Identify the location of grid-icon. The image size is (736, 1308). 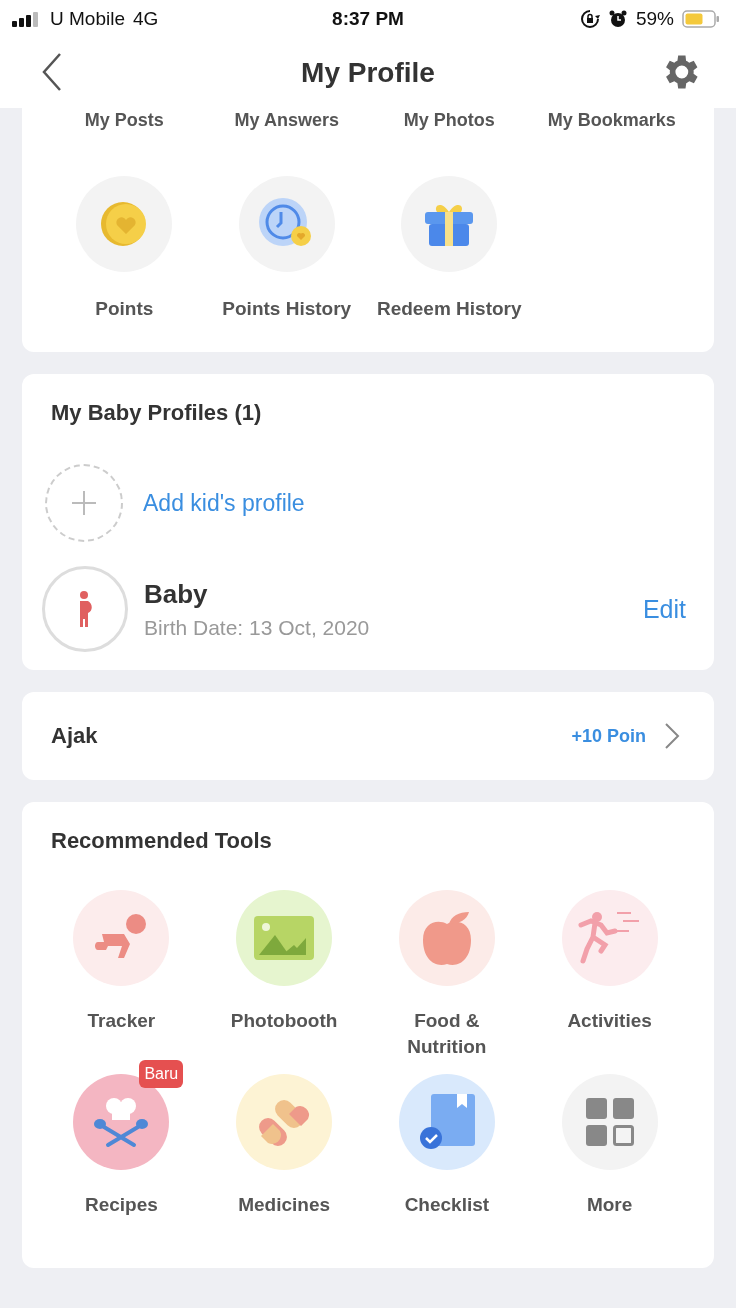
(609, 1122).